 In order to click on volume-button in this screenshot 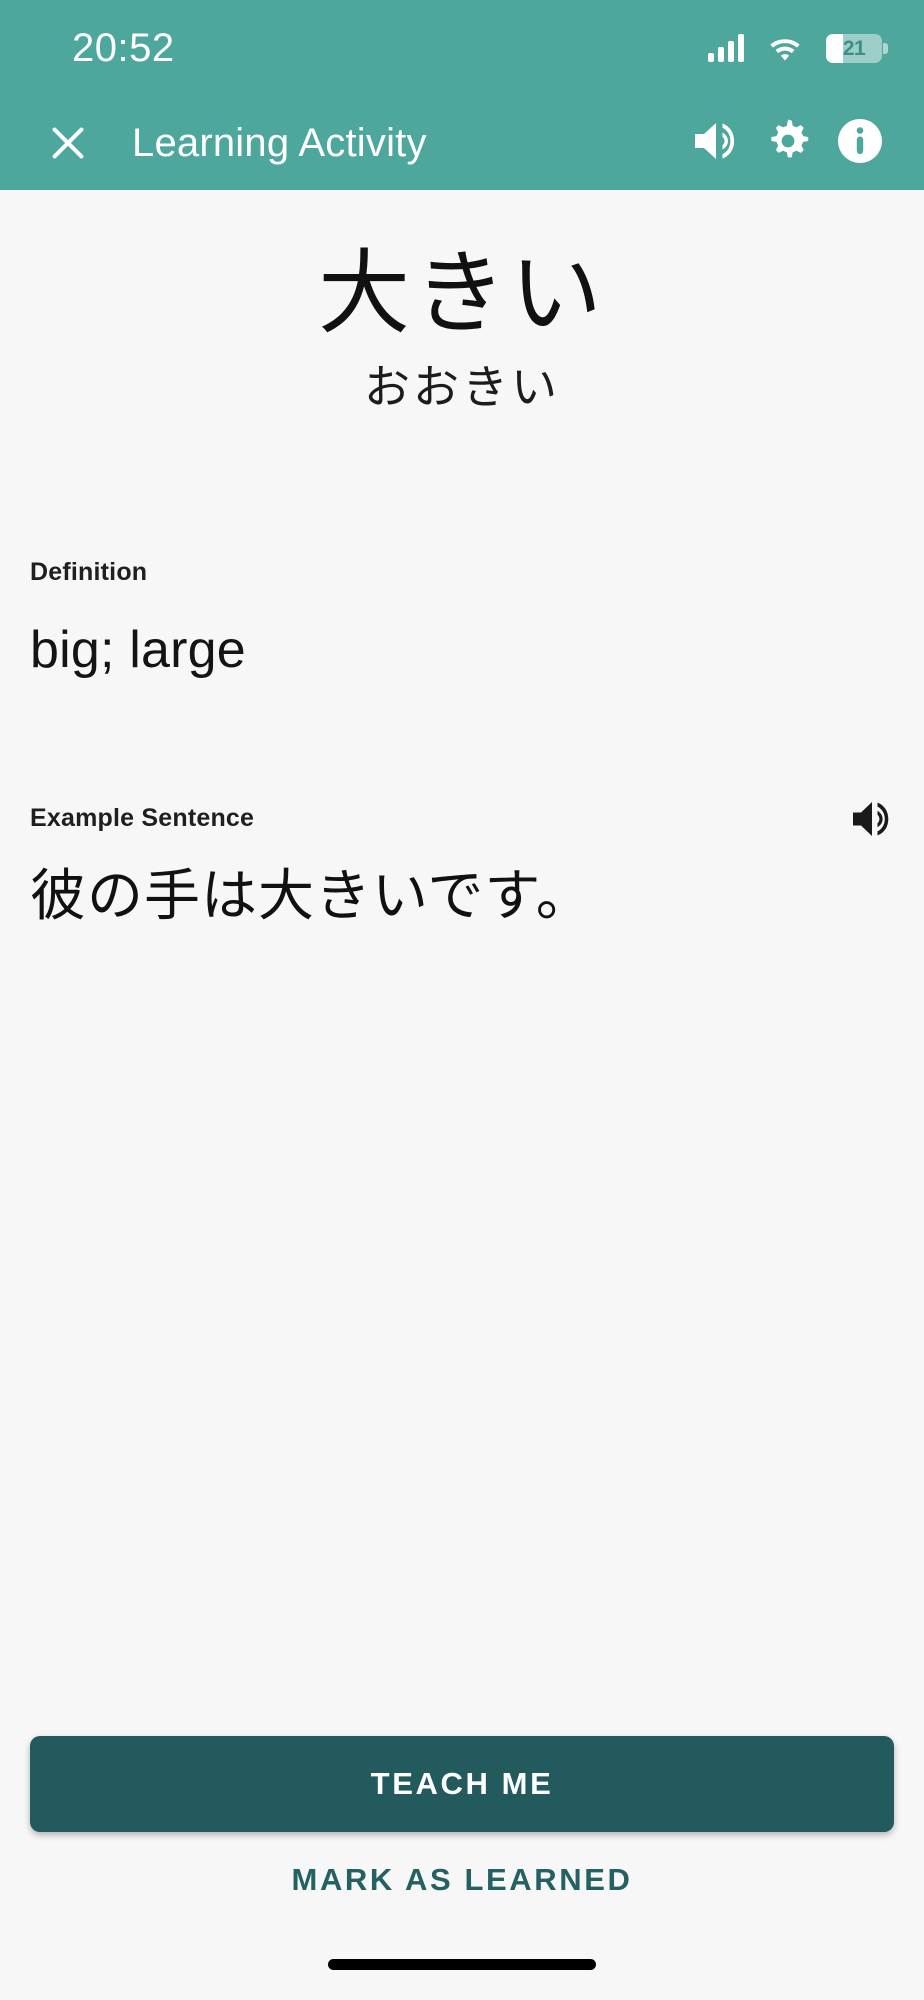, I will do `click(716, 143)`.